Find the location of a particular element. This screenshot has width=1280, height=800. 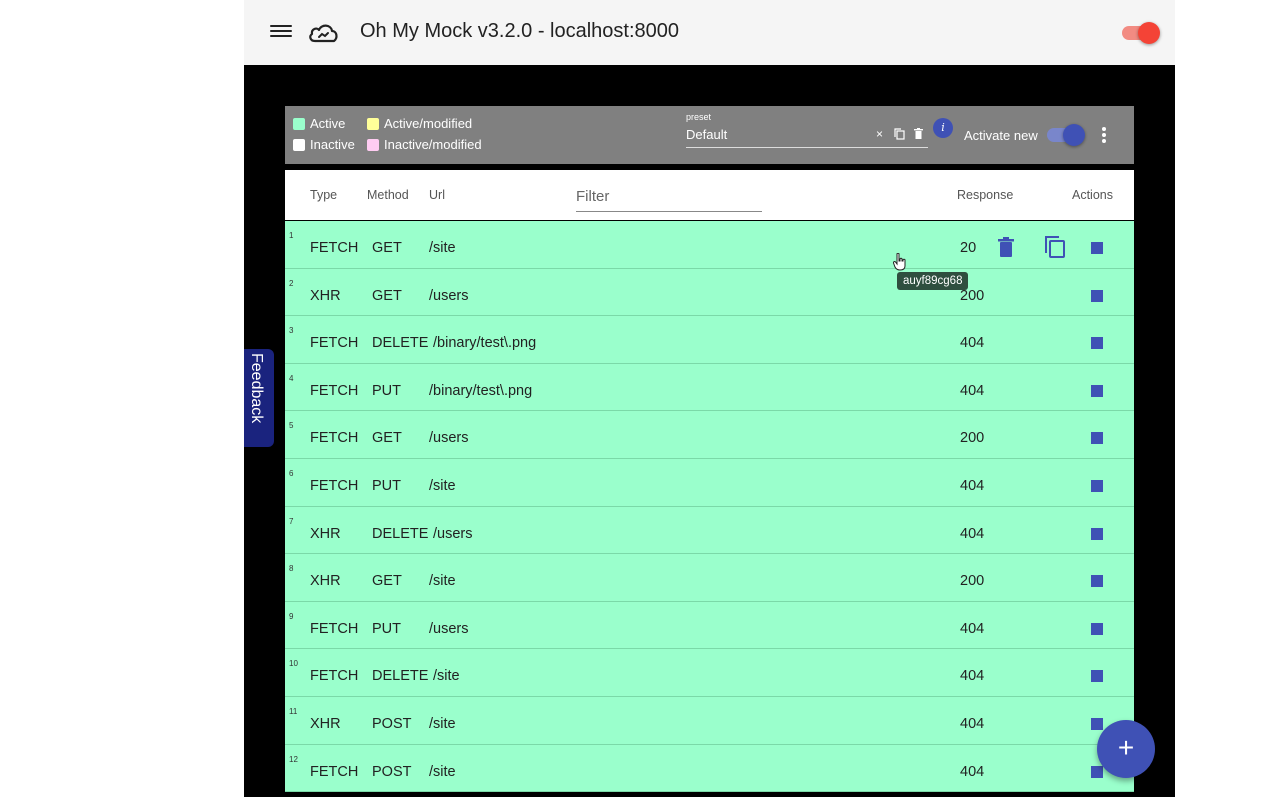

row-index: 4 is located at coordinates (291, 378).